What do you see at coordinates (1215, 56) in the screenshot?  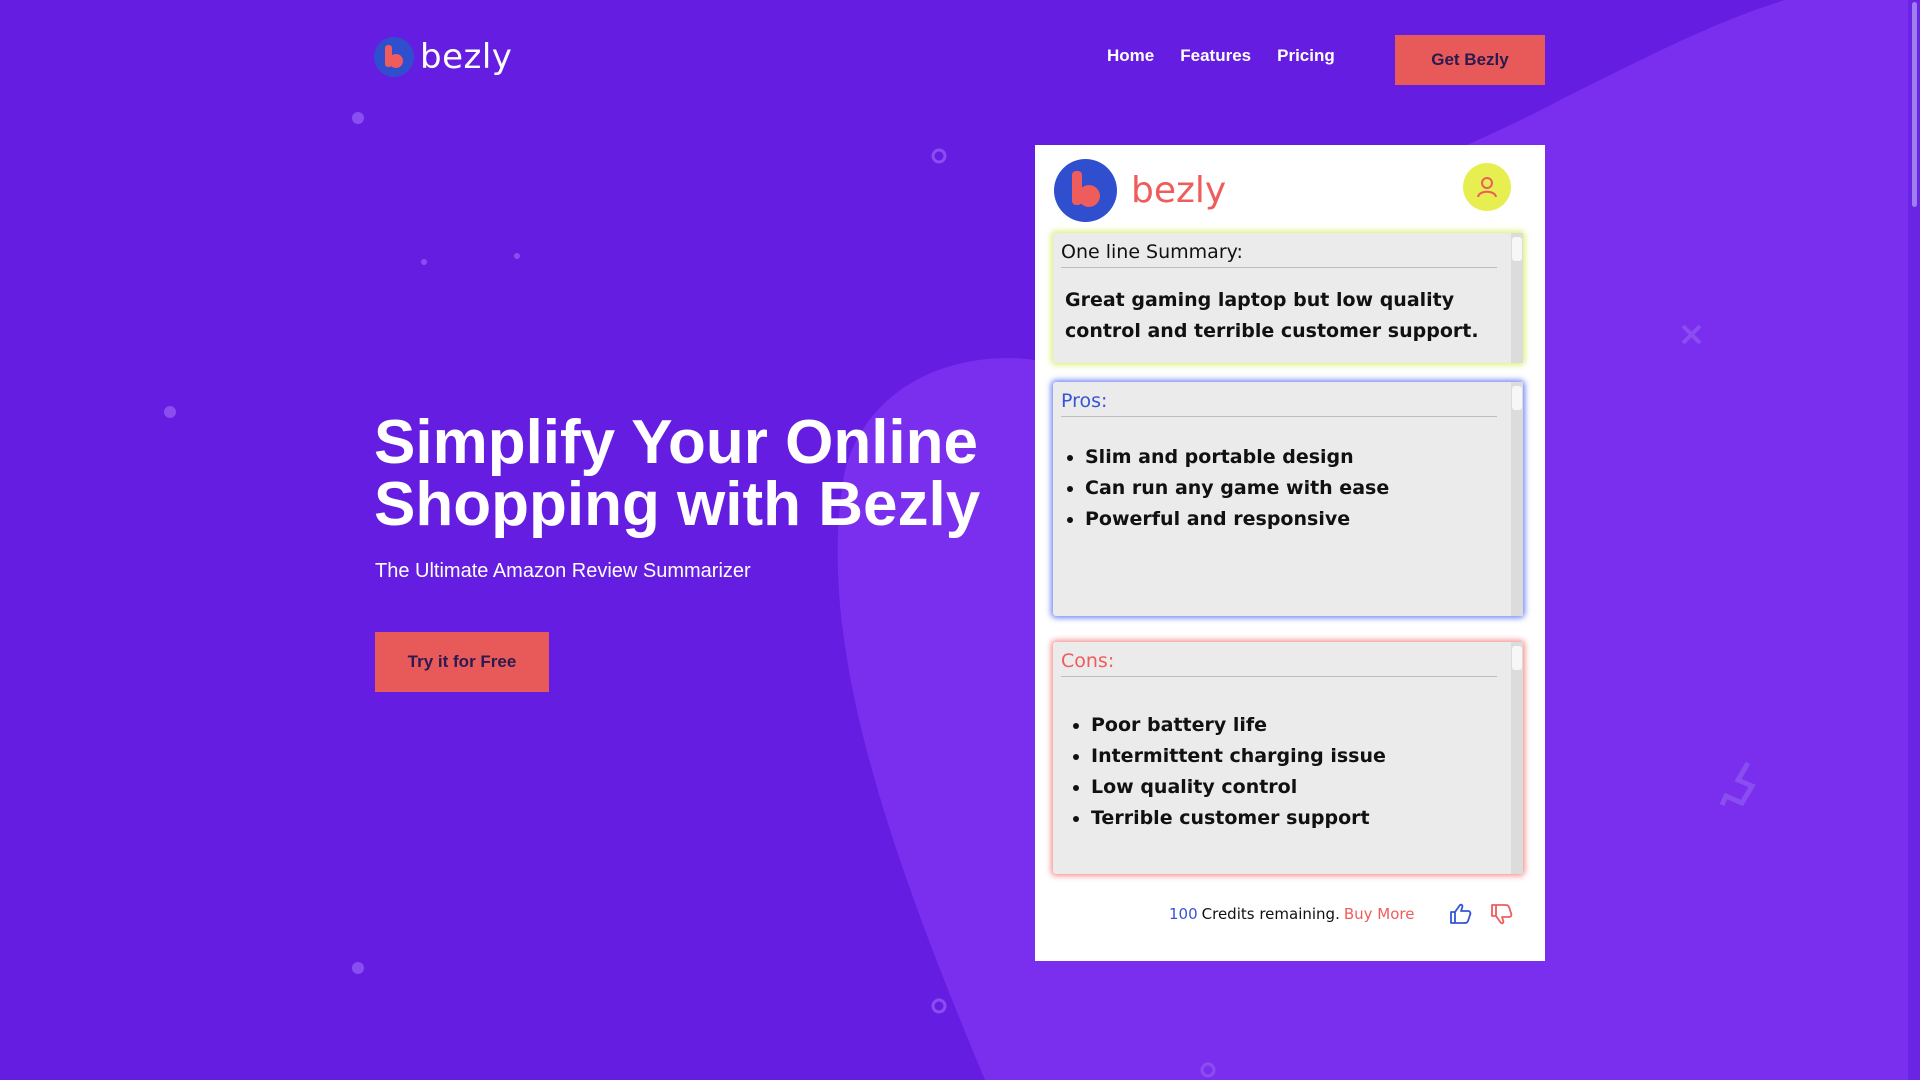 I see `nav-features-link: Features` at bounding box center [1215, 56].